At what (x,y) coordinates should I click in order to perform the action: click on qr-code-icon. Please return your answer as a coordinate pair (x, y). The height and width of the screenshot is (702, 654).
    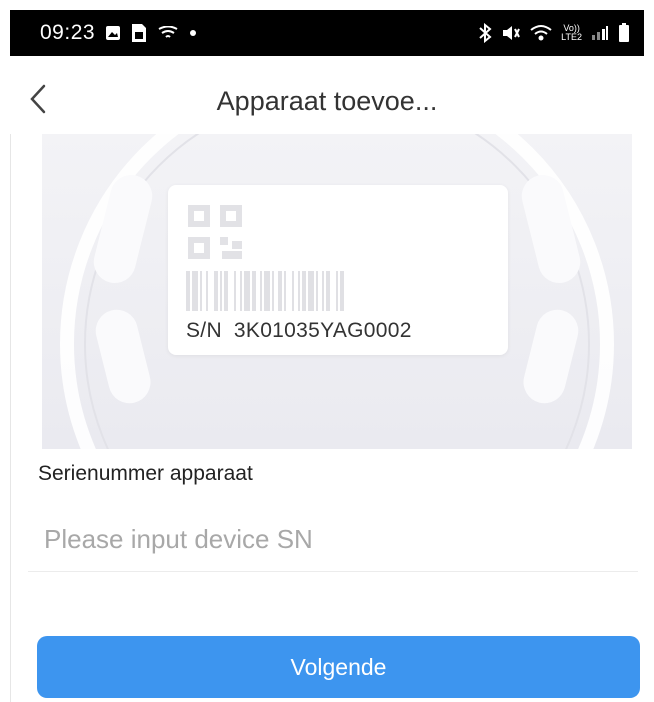
    Looking at the image, I should click on (215, 232).